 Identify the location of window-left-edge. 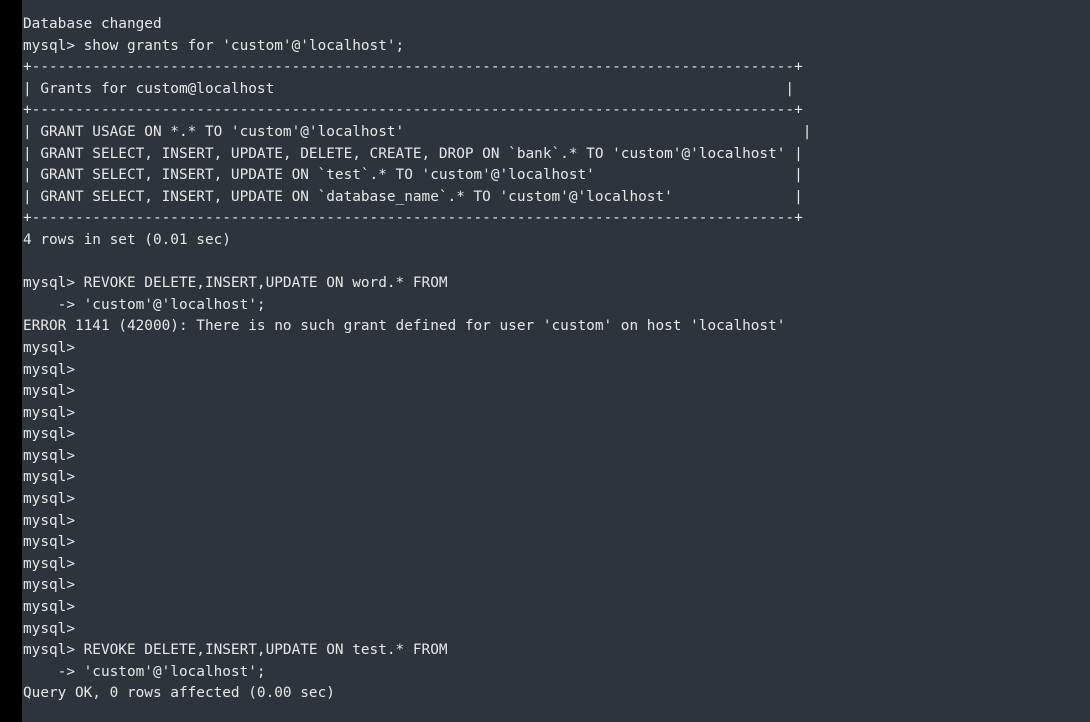
(11, 361).